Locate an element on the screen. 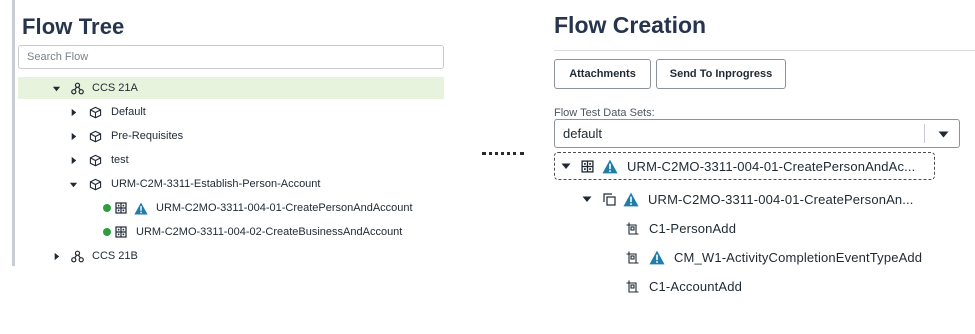  tree-item-establish-person-account: URM-C2M-3311-Establish-Person-Account is located at coordinates (231, 184).